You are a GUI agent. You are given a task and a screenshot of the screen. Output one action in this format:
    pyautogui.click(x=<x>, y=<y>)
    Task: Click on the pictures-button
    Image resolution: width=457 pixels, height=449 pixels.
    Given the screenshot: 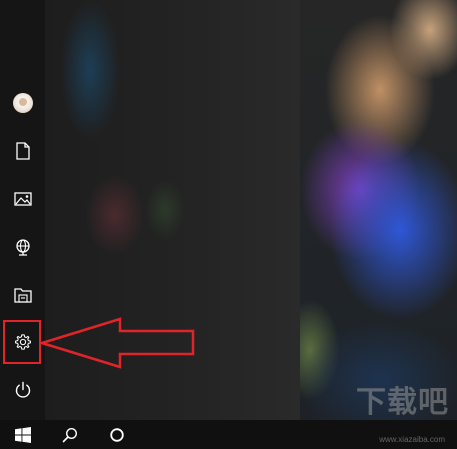 What is the action you would take?
    pyautogui.click(x=22, y=199)
    